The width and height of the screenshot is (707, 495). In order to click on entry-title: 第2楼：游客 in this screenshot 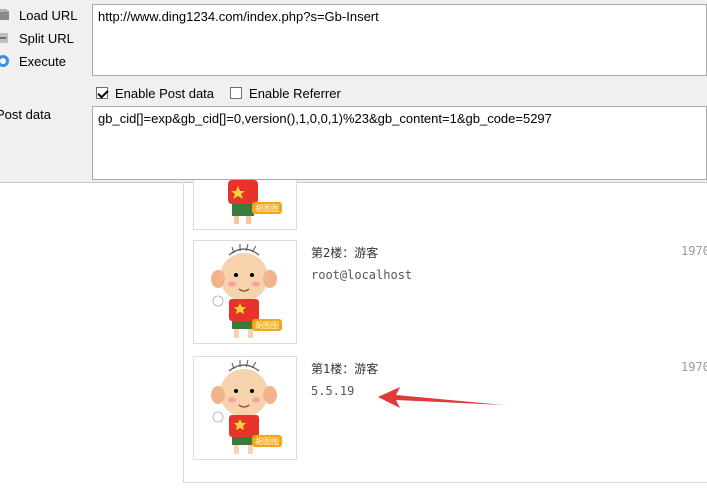, I will do `click(345, 253)`.